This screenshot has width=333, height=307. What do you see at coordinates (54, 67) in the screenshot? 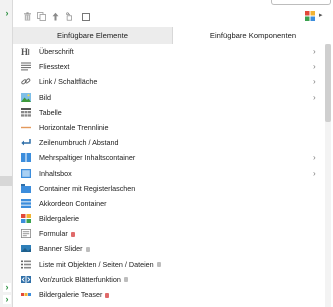
I see `list-item-label: Fliesstext` at bounding box center [54, 67].